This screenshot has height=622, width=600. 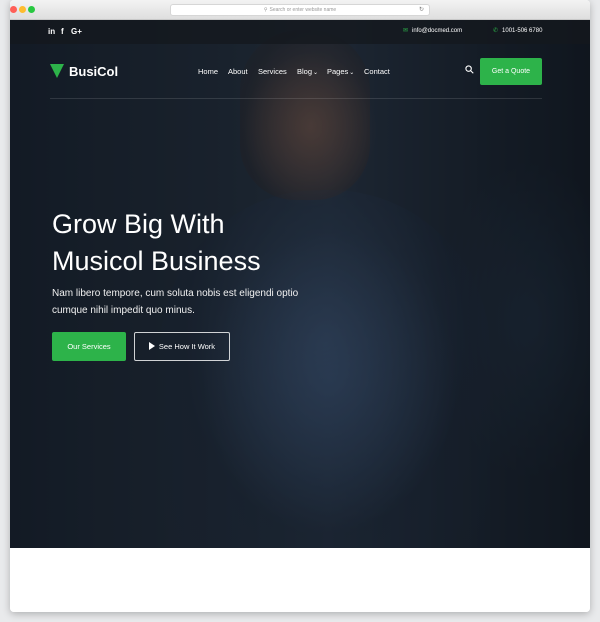 I want to click on facebook-icon: f, so click(x=62, y=31).